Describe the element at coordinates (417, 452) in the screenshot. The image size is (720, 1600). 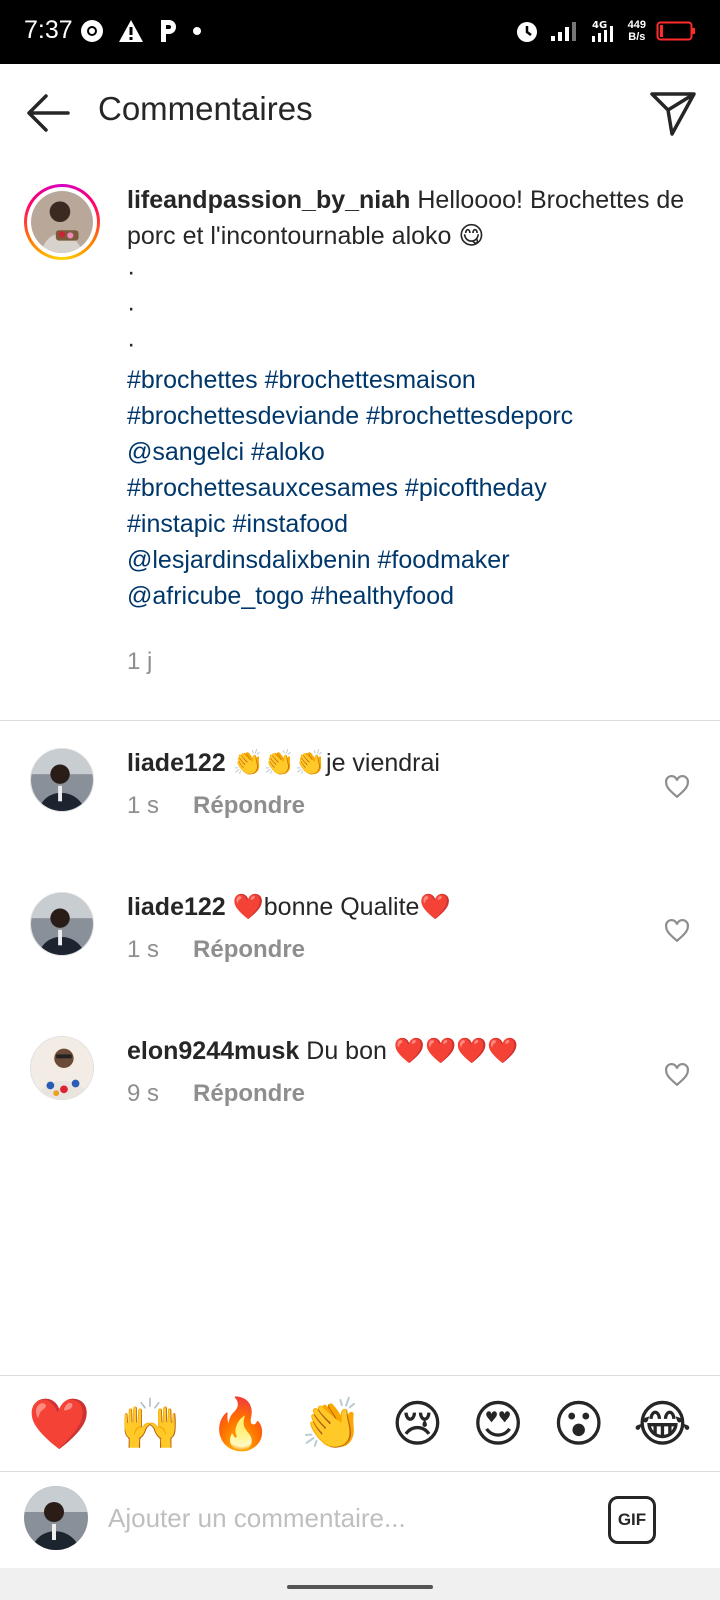
I see `caption-hashtags: @sangelci #aloko` at that location.